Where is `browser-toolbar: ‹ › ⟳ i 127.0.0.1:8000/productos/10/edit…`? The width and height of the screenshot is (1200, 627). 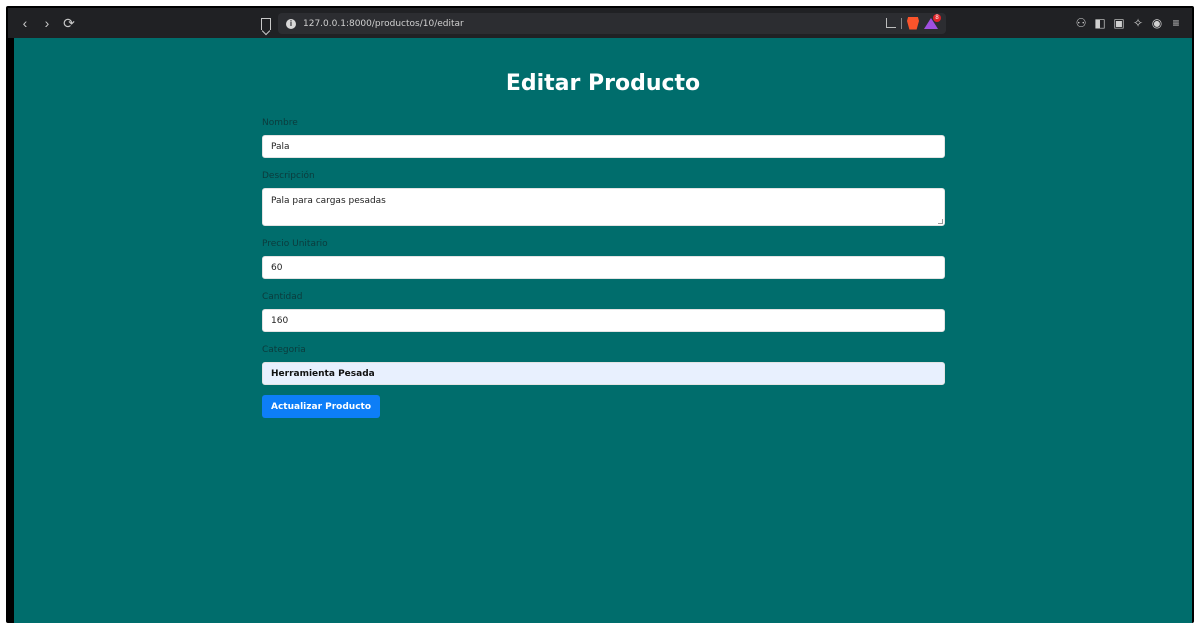
browser-toolbar: ‹ › ⟳ i 127.0.0.1:8000/productos/10/edit… is located at coordinates (600, 23).